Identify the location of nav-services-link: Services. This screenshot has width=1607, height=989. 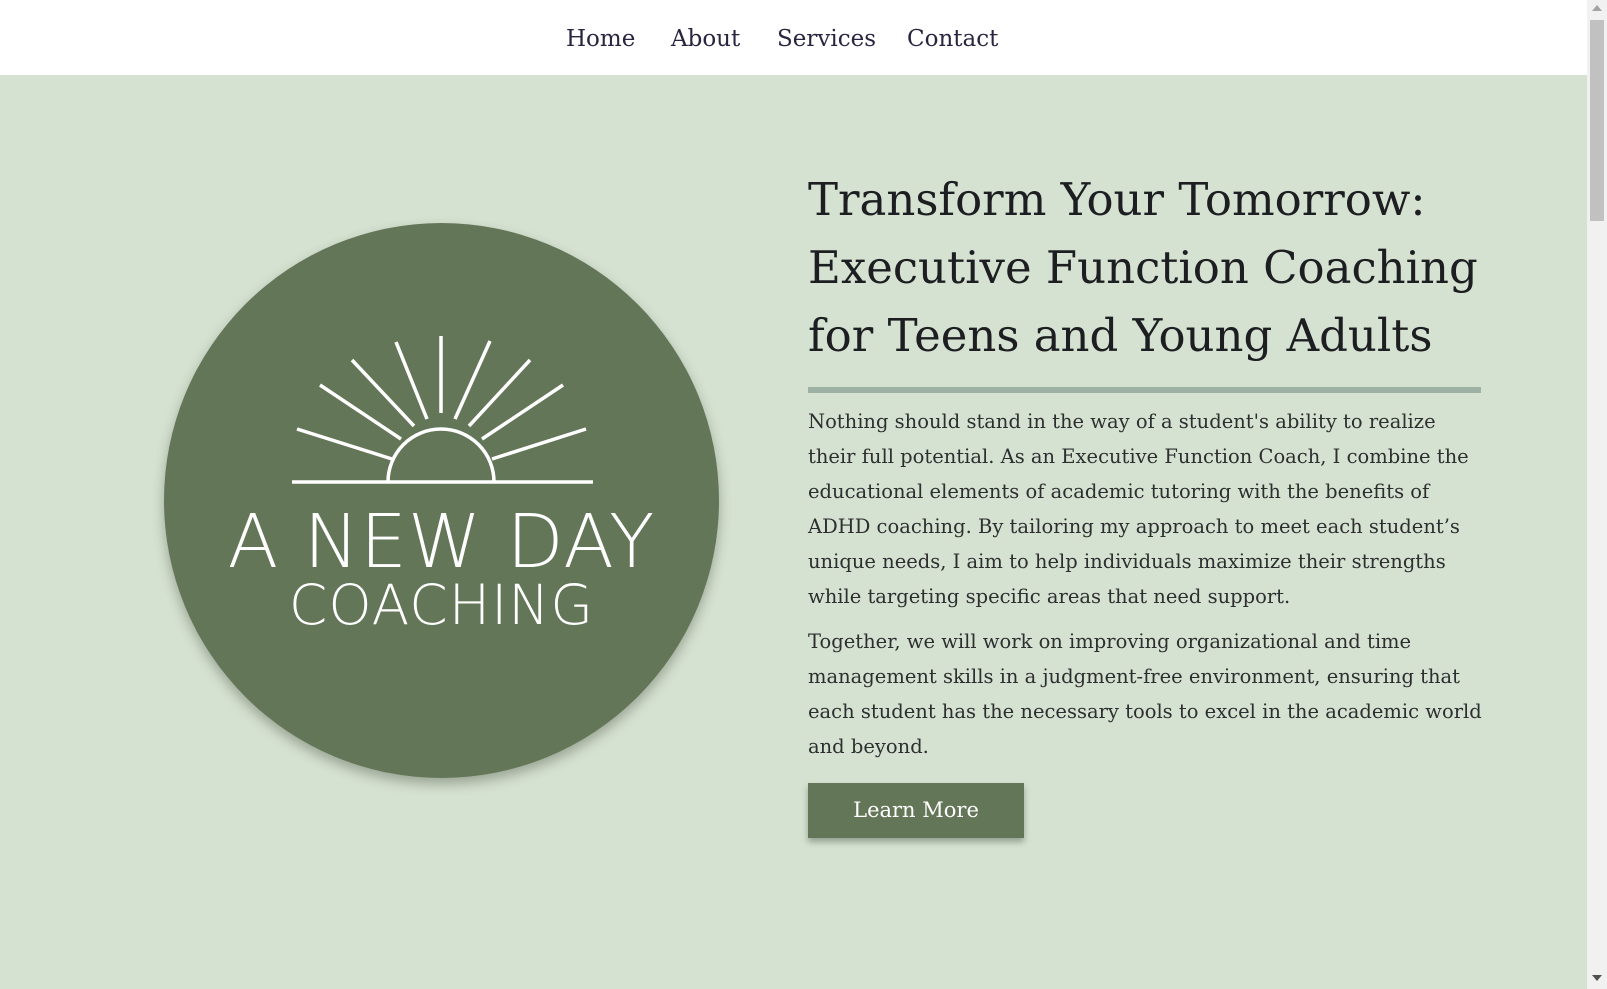
(826, 39).